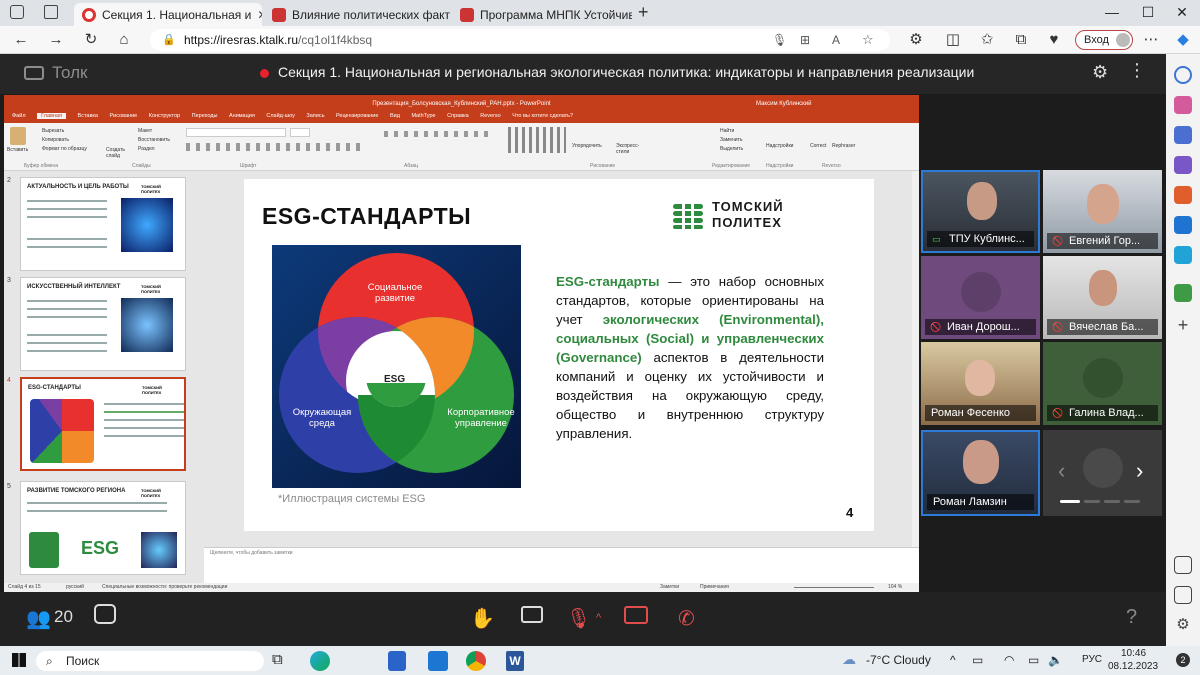  Describe the element at coordinates (17, 12) in the screenshot. I see `workspaces-icon` at that location.